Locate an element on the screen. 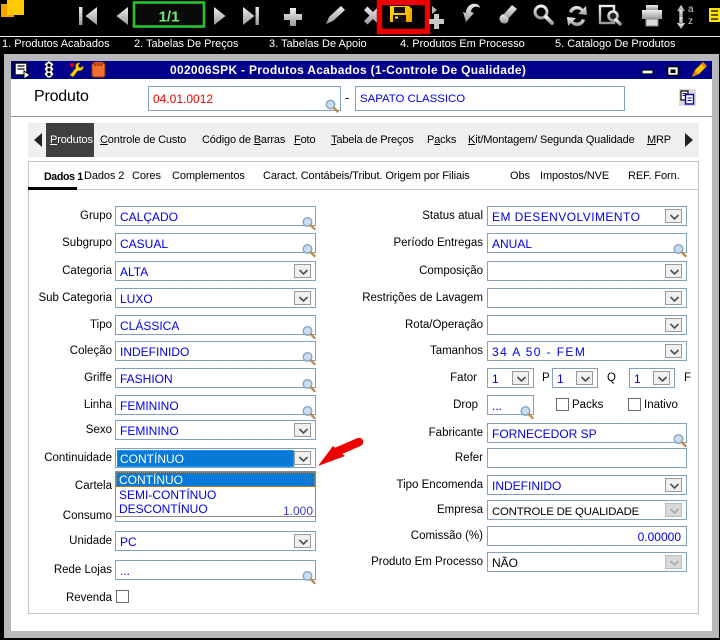  svg-text: z is located at coordinates (690, 21).